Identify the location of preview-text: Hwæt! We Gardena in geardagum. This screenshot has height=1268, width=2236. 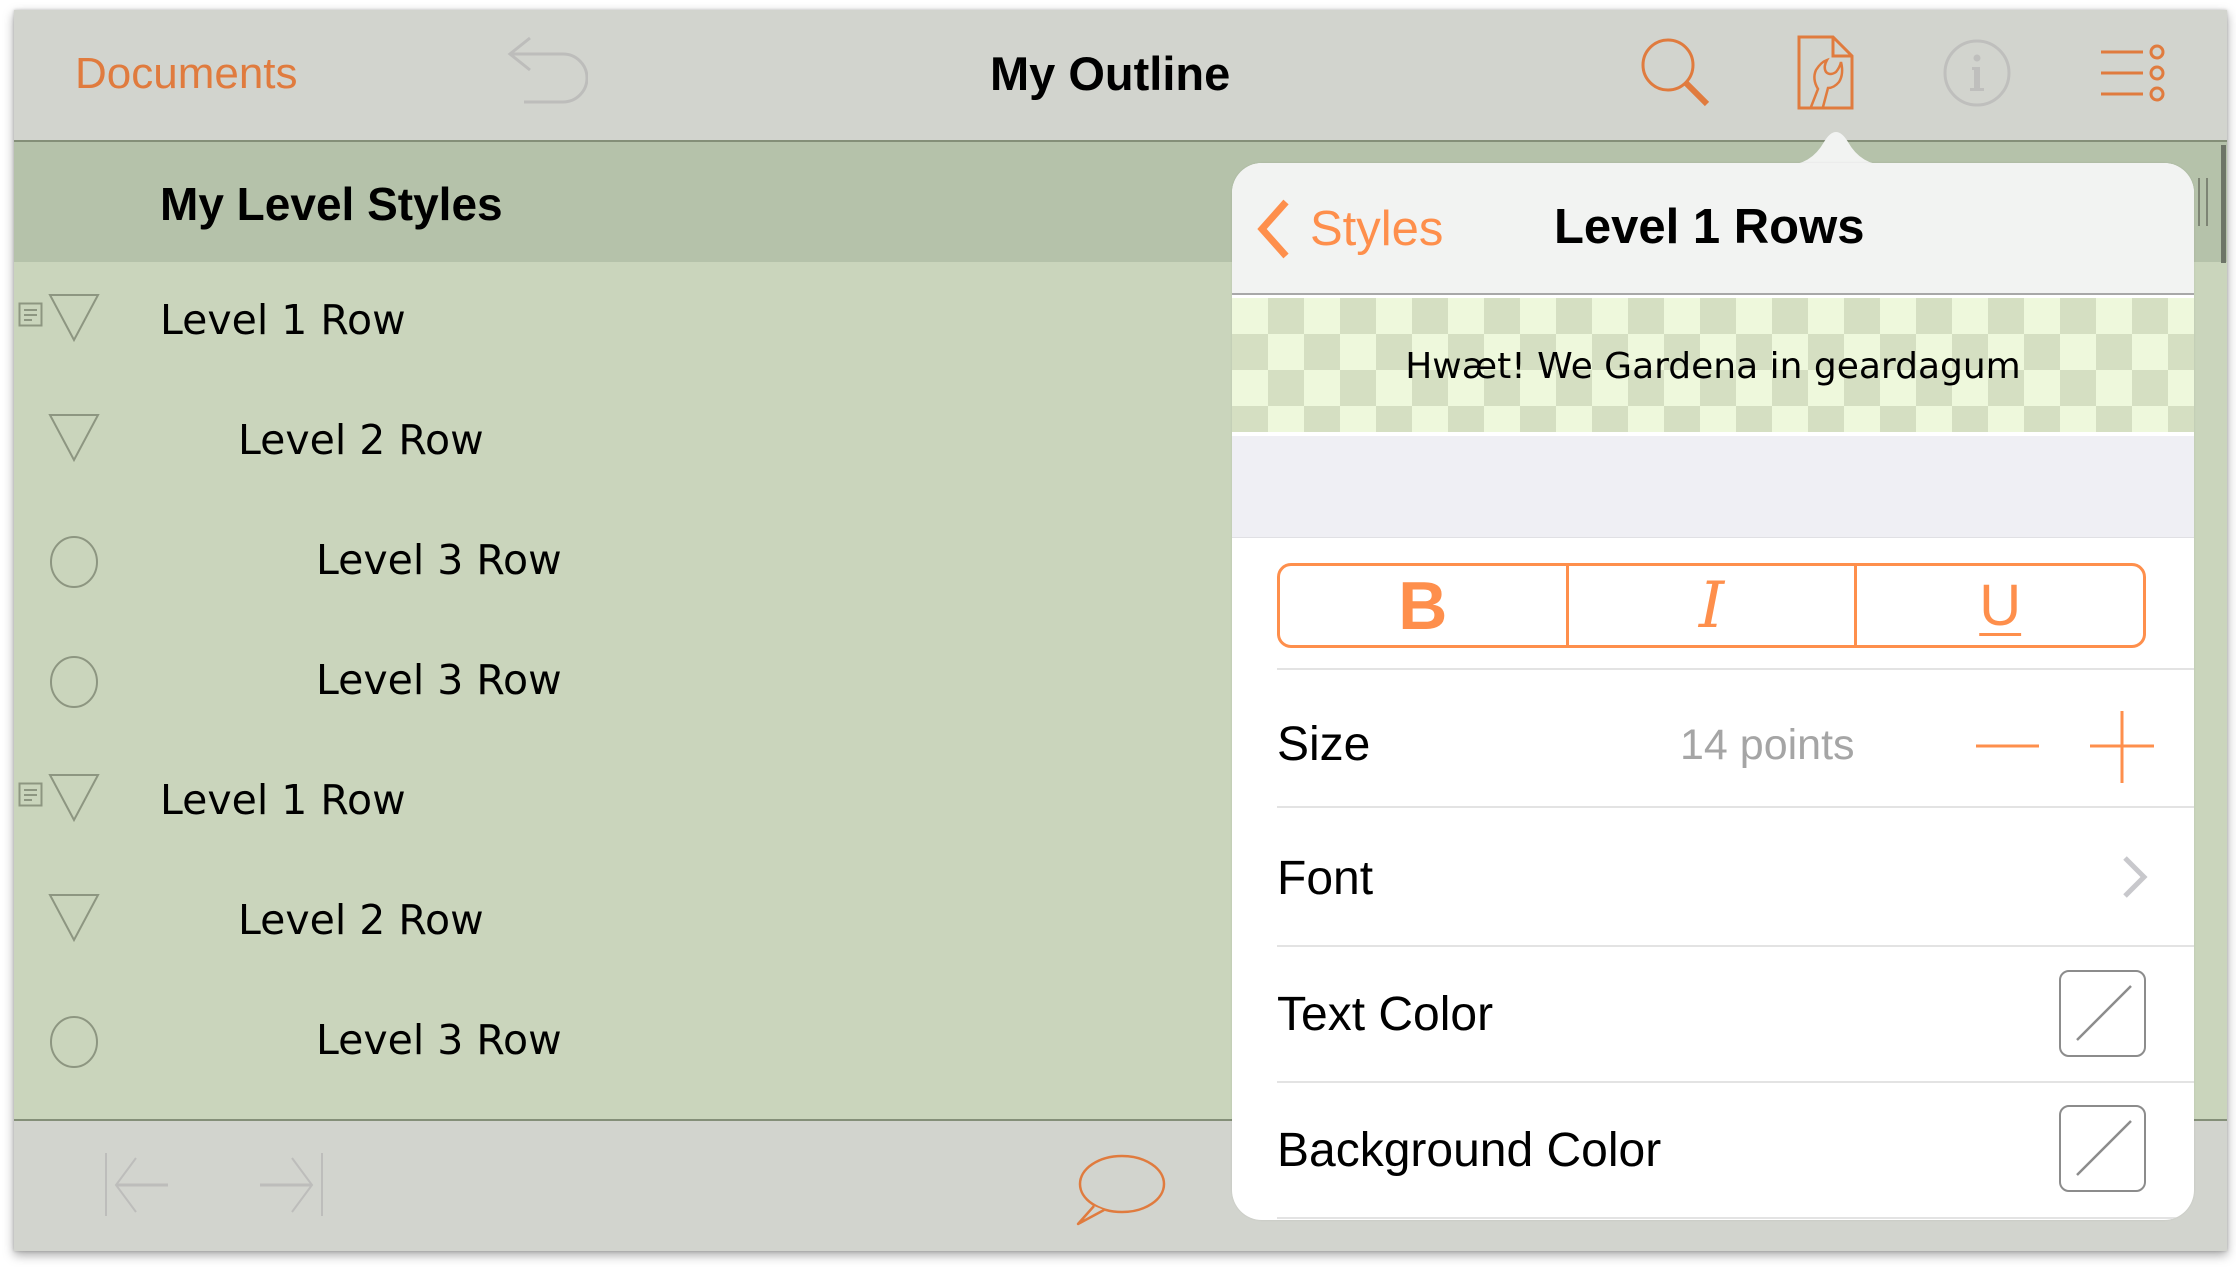
(1713, 366).